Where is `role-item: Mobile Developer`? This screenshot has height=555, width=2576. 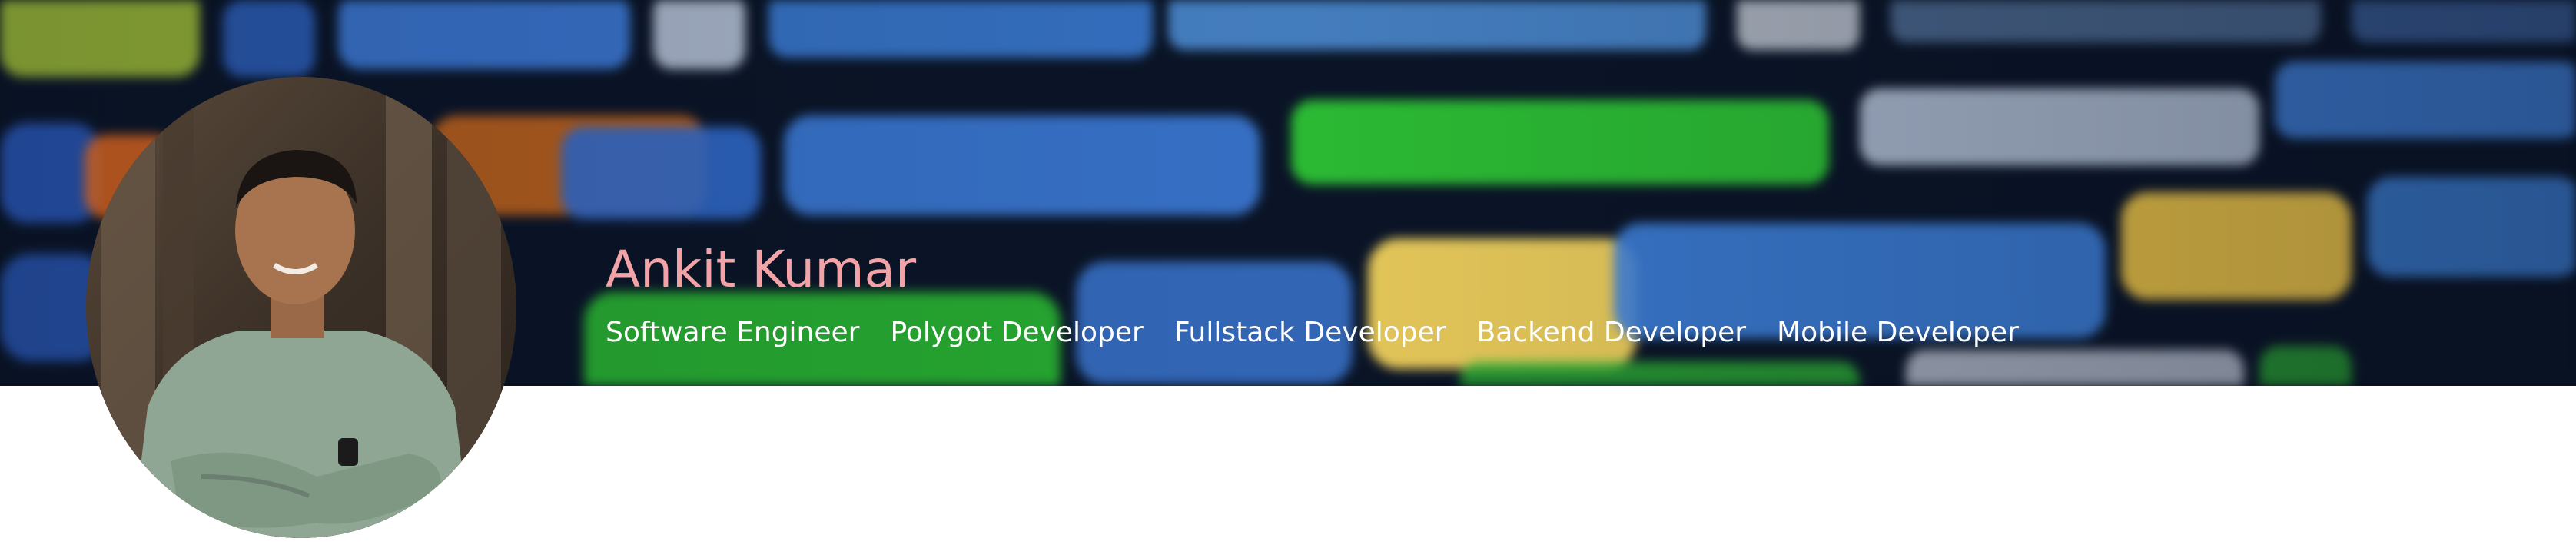
role-item: Mobile Developer is located at coordinates (1898, 332).